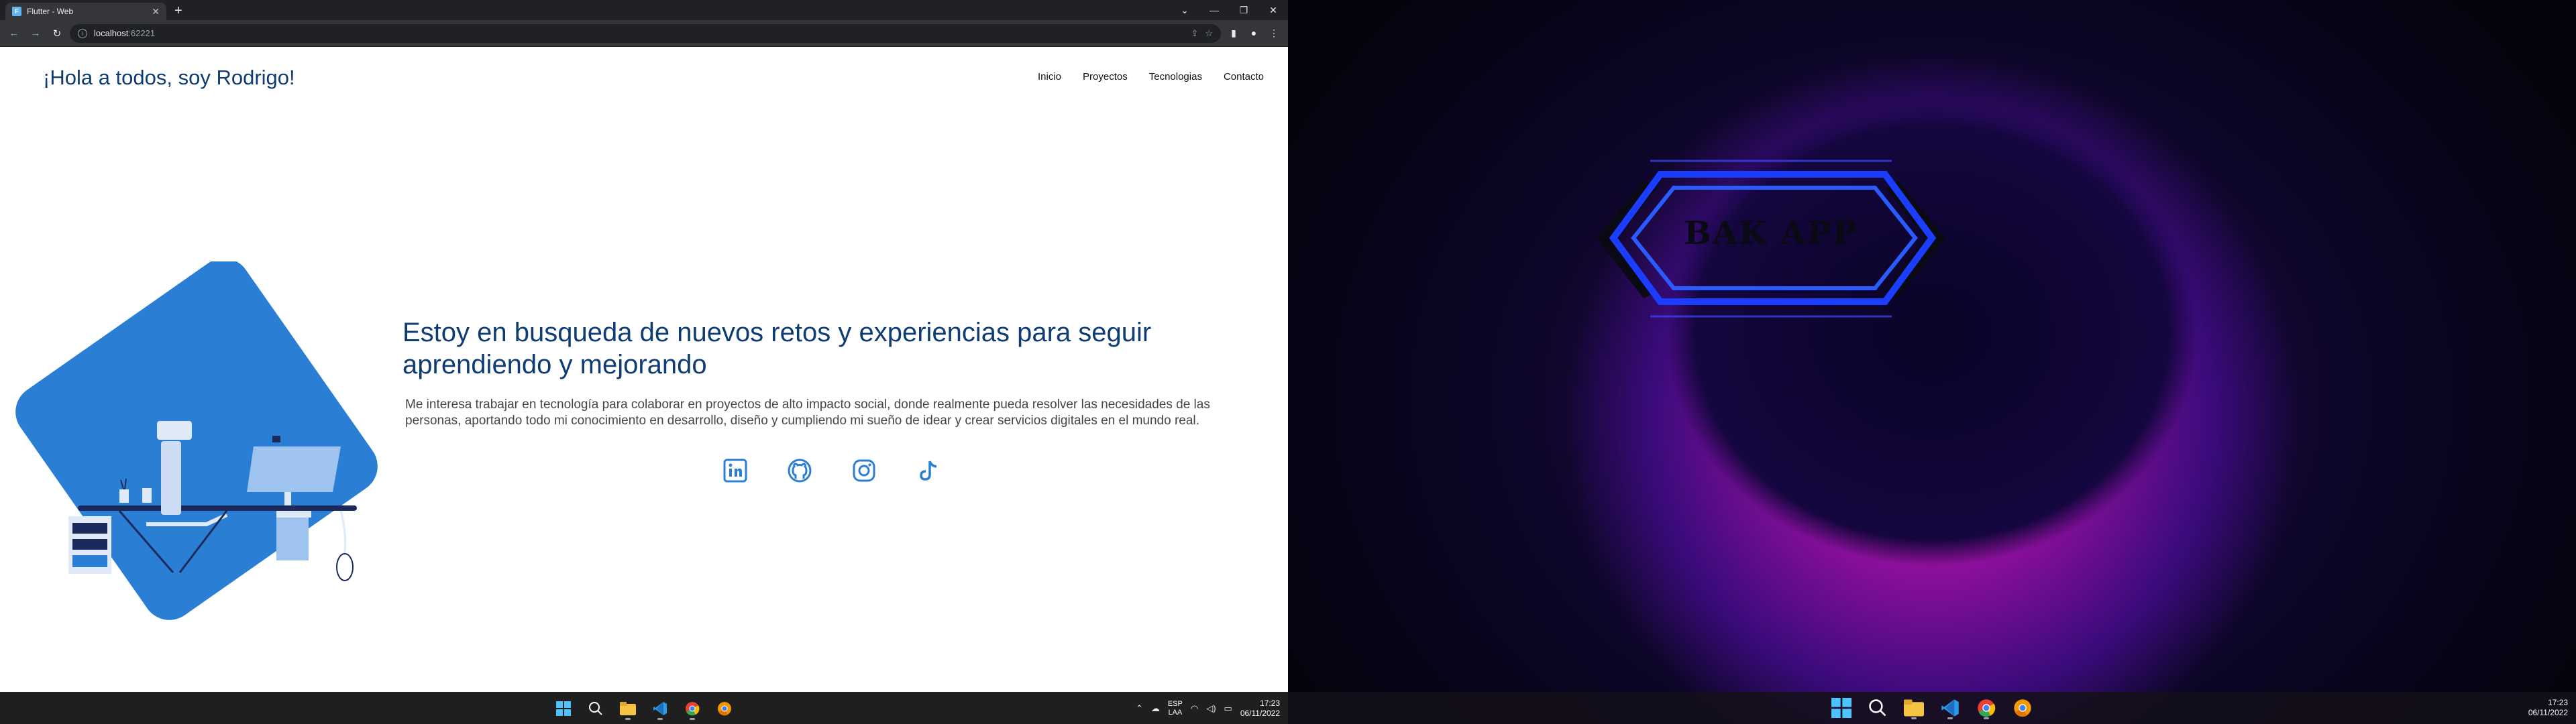 Image resolution: width=2576 pixels, height=724 pixels. What do you see at coordinates (1175, 76) in the screenshot?
I see `nav-tecnologias: Tecnologias` at bounding box center [1175, 76].